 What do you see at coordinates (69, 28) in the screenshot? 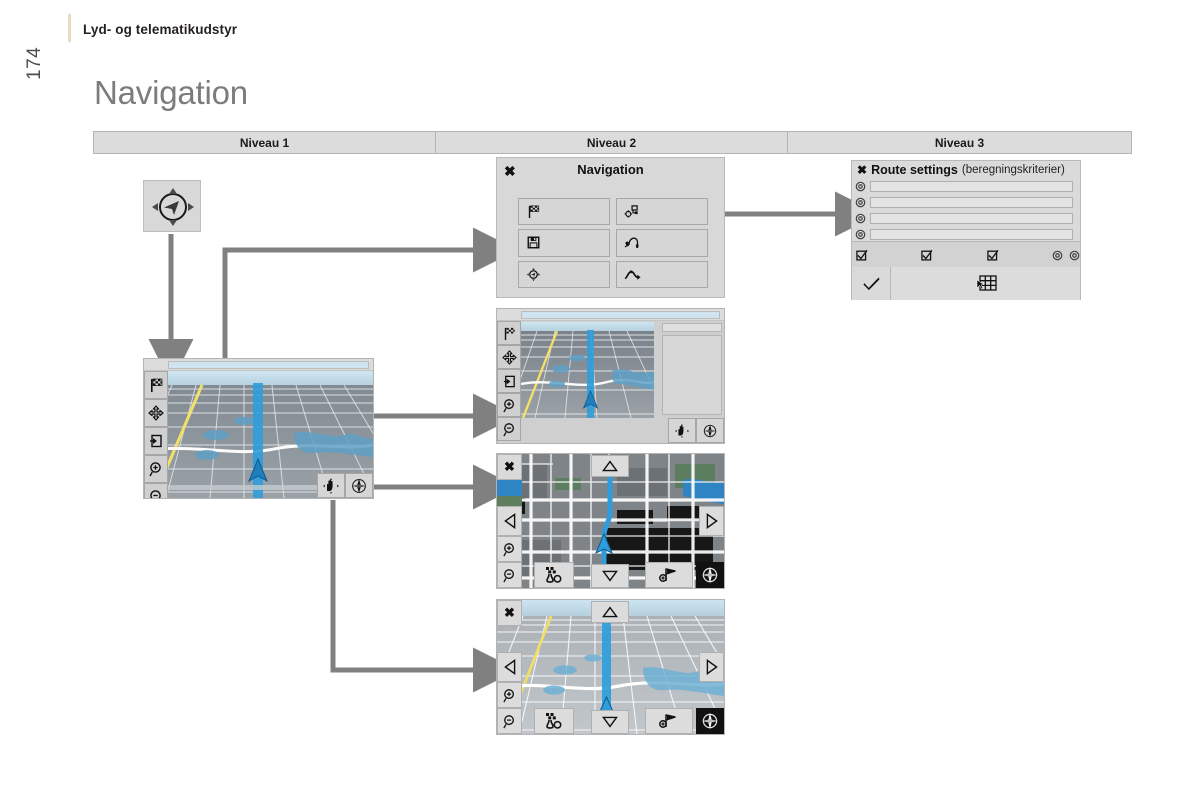
I see `accent-bar` at bounding box center [69, 28].